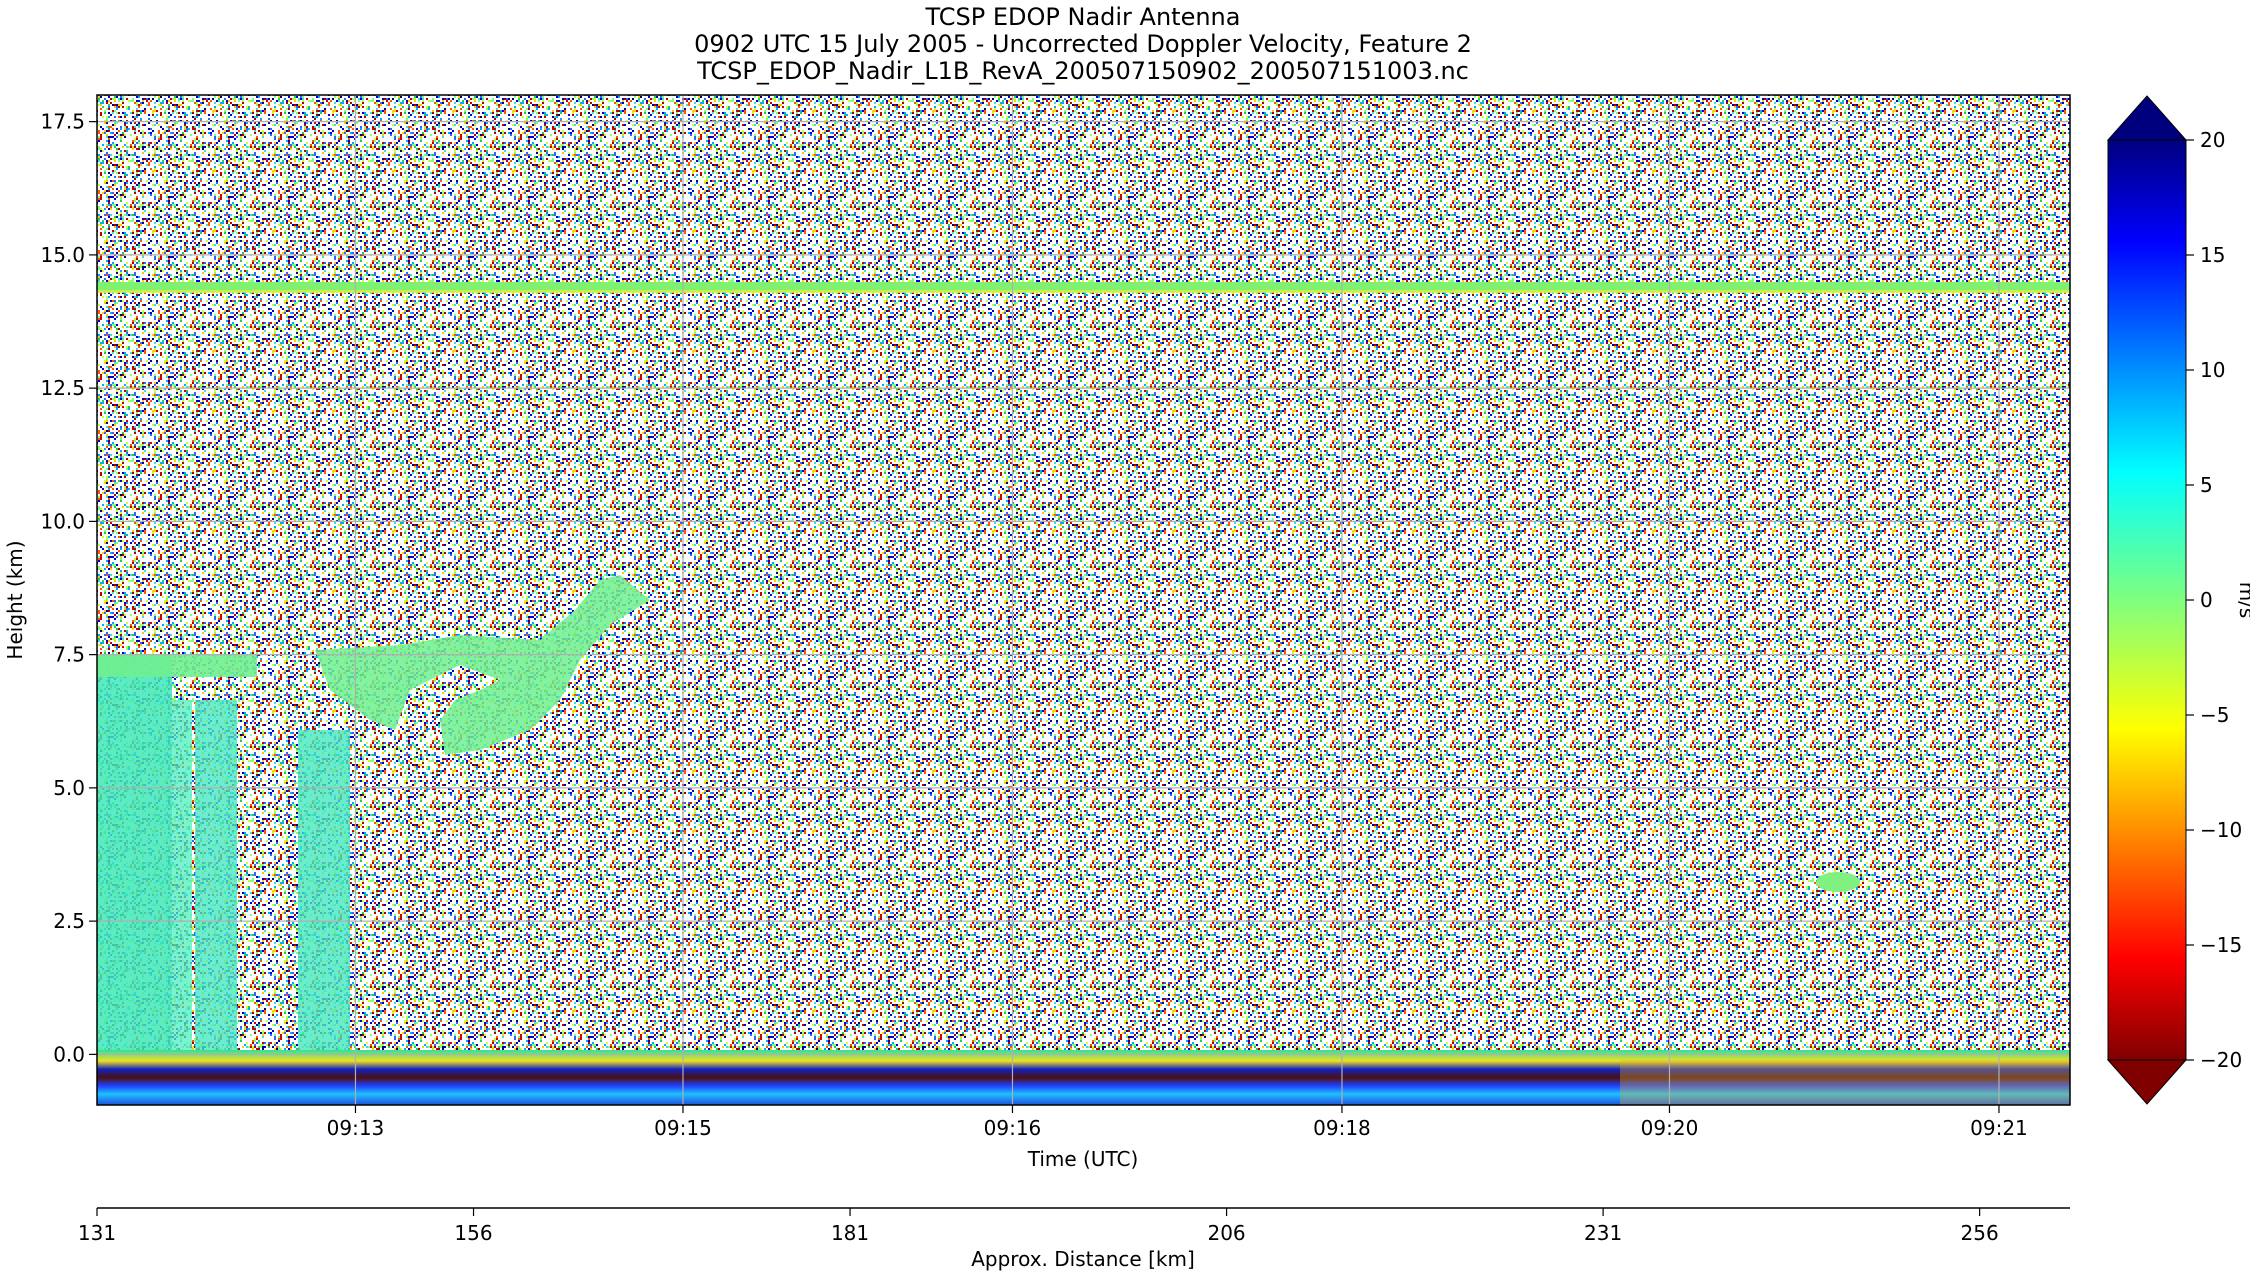  Describe the element at coordinates (68, 588) in the screenshot. I see `y-axis: 0.0 2.5 5.0 7.5 10.0 12.5 15.0 17.5` at that location.